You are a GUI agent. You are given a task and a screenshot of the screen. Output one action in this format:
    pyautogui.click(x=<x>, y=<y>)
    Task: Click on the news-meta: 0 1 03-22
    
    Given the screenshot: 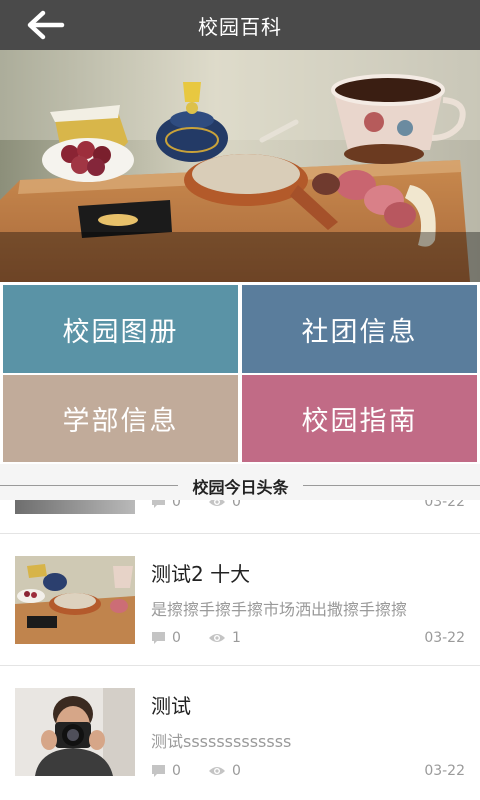 What is the action you would take?
    pyautogui.click(x=308, y=639)
    